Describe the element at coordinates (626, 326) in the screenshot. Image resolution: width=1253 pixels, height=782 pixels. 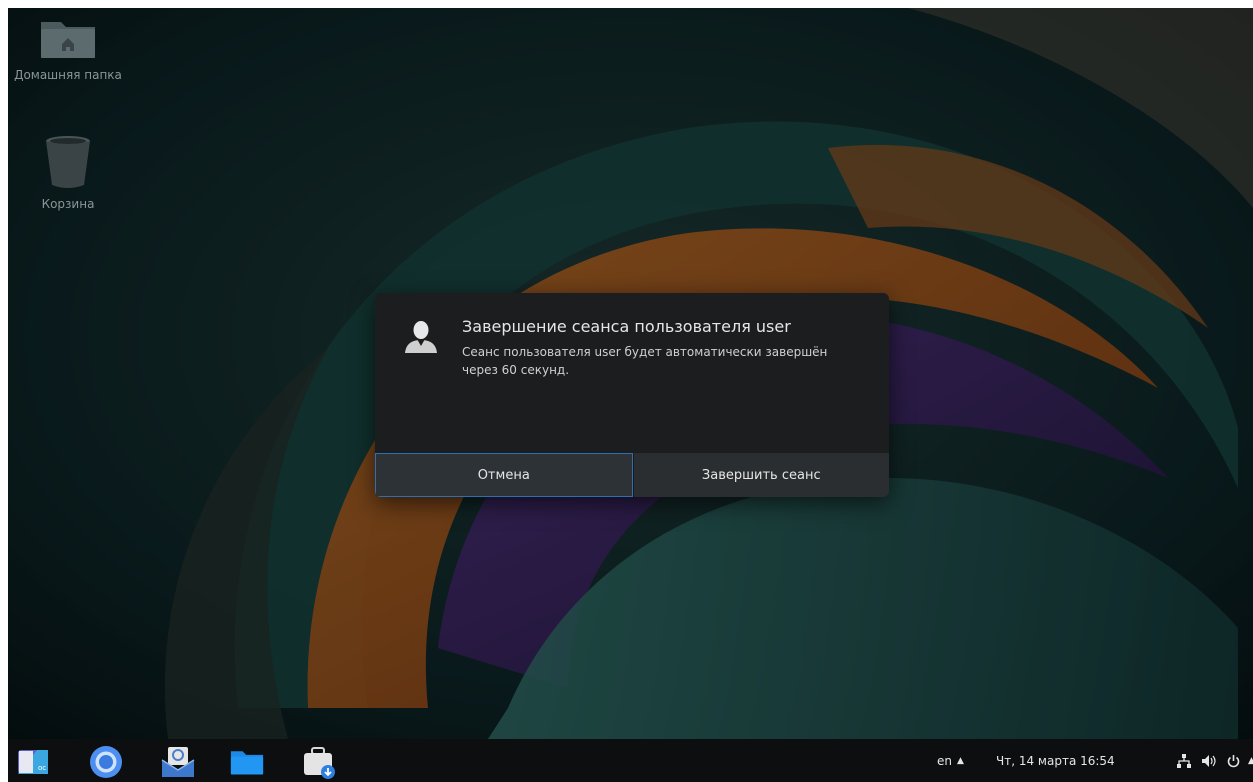
I see `dialog-title: Завершение сеанса пользователя user` at that location.